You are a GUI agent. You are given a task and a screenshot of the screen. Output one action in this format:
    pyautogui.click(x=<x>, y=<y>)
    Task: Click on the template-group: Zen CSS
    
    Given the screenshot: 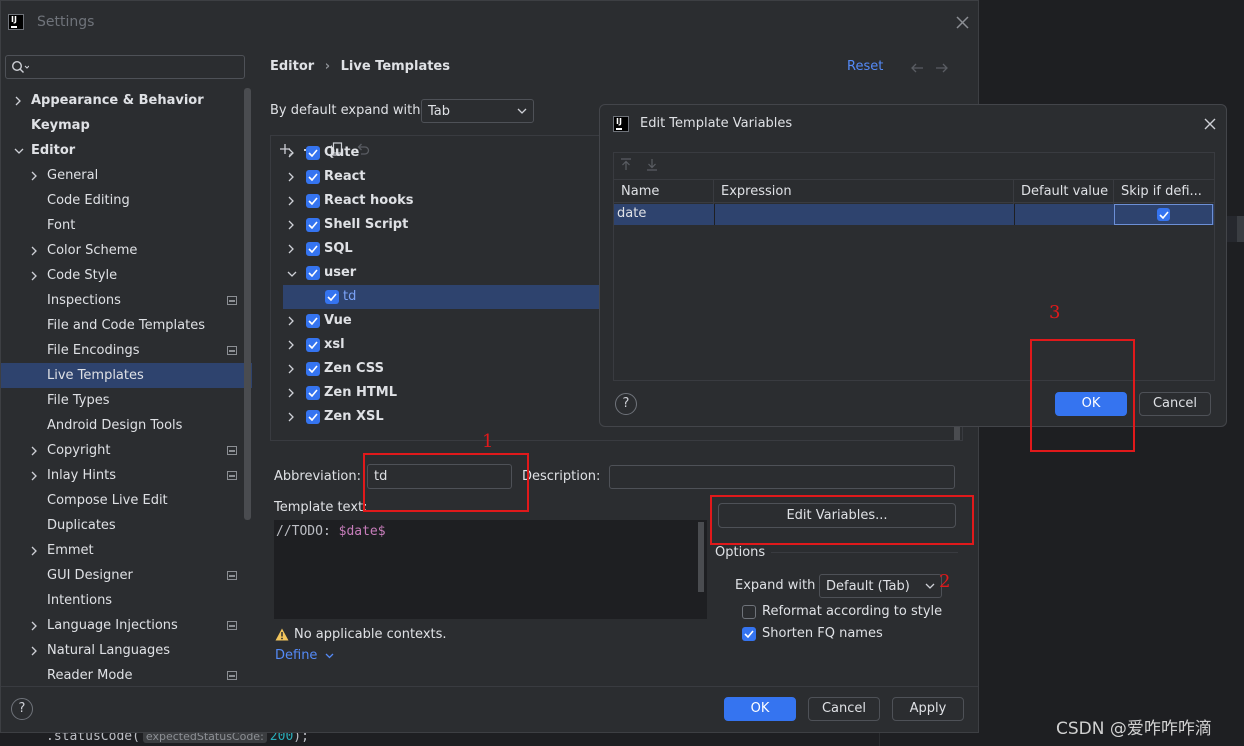 What is the action you would take?
    pyautogui.click(x=436, y=369)
    